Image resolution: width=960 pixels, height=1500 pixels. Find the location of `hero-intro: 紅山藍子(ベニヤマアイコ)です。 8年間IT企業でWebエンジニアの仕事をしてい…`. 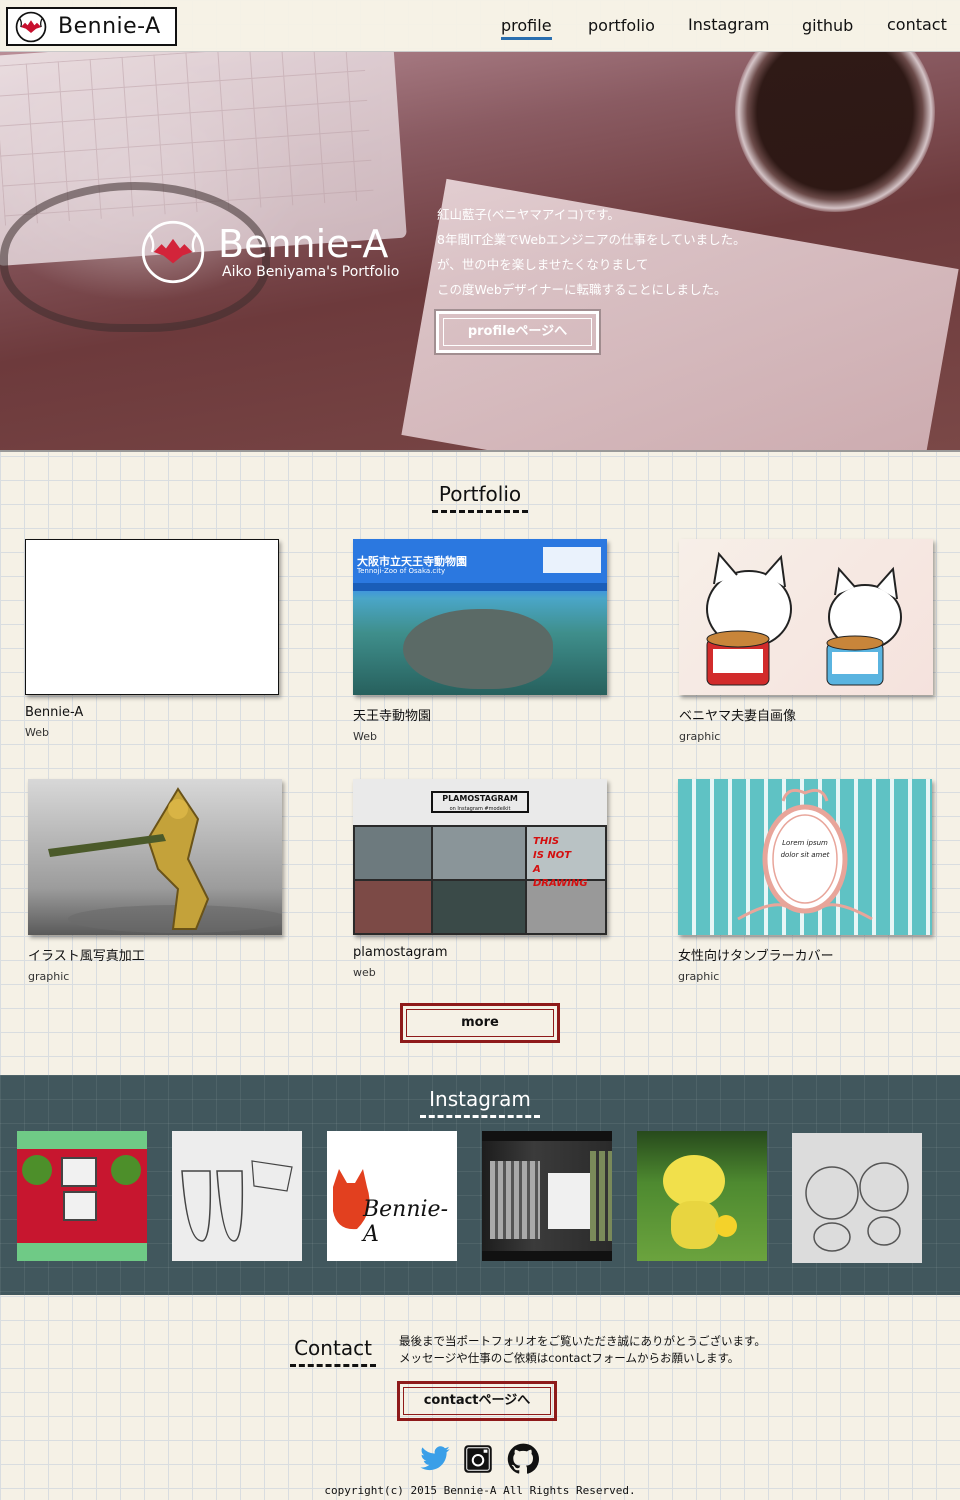

hero-intro: 紅山藍子(ベニヤマアイコ)です。 8年間IT企業でWebエンジニアの仕事をしてい… is located at coordinates (591, 252).